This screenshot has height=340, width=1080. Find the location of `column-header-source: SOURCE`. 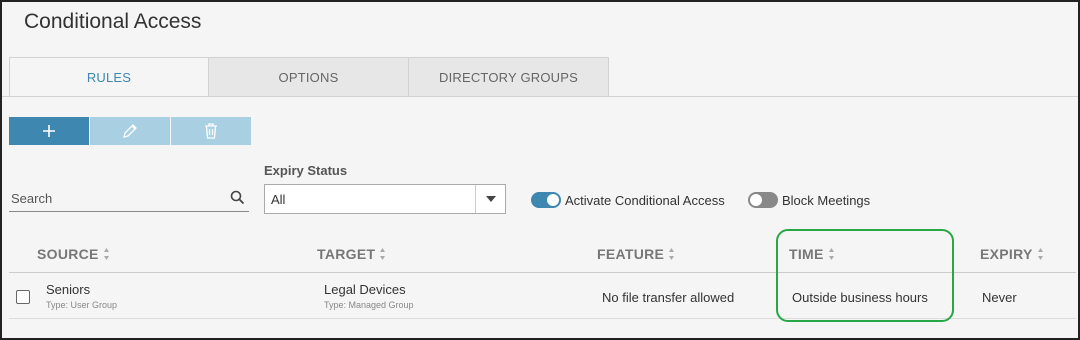

column-header-source: SOURCE is located at coordinates (73, 254).